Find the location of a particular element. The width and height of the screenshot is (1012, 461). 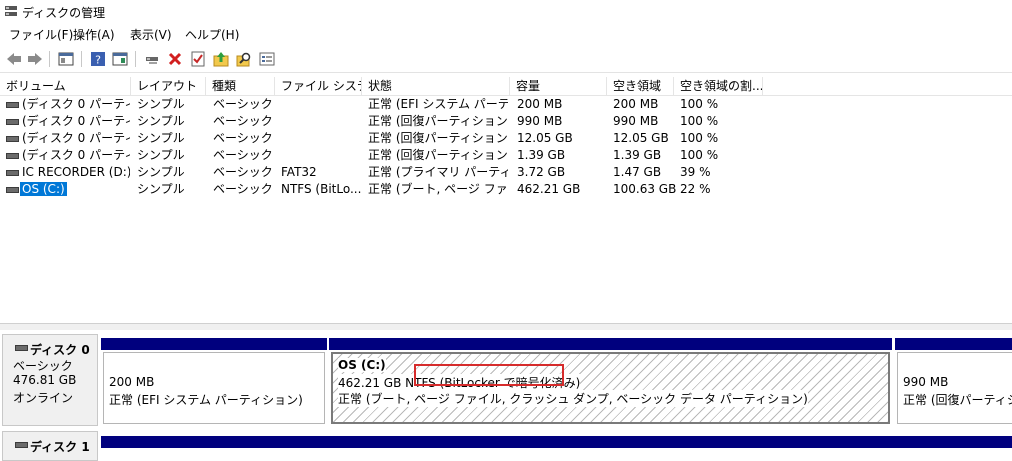

search-icon is located at coordinates (244, 59).